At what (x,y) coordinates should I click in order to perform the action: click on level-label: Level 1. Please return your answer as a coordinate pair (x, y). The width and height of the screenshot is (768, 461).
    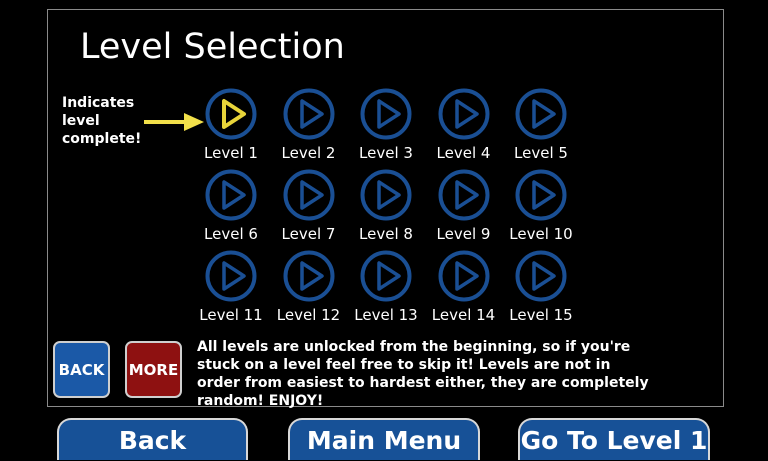
    Looking at the image, I should click on (231, 153).